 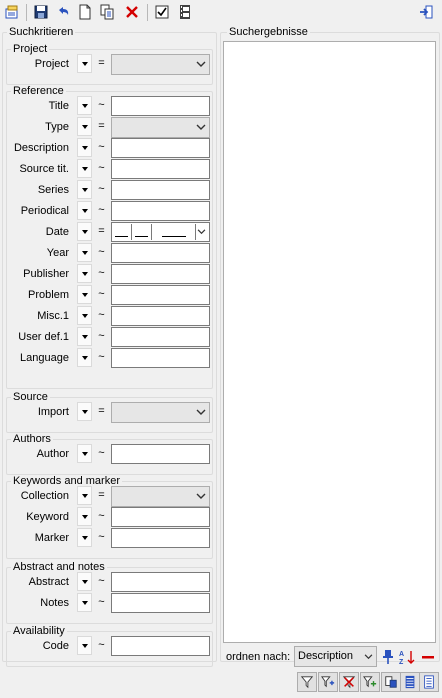 What do you see at coordinates (307, 682) in the screenshot?
I see `filter-button` at bounding box center [307, 682].